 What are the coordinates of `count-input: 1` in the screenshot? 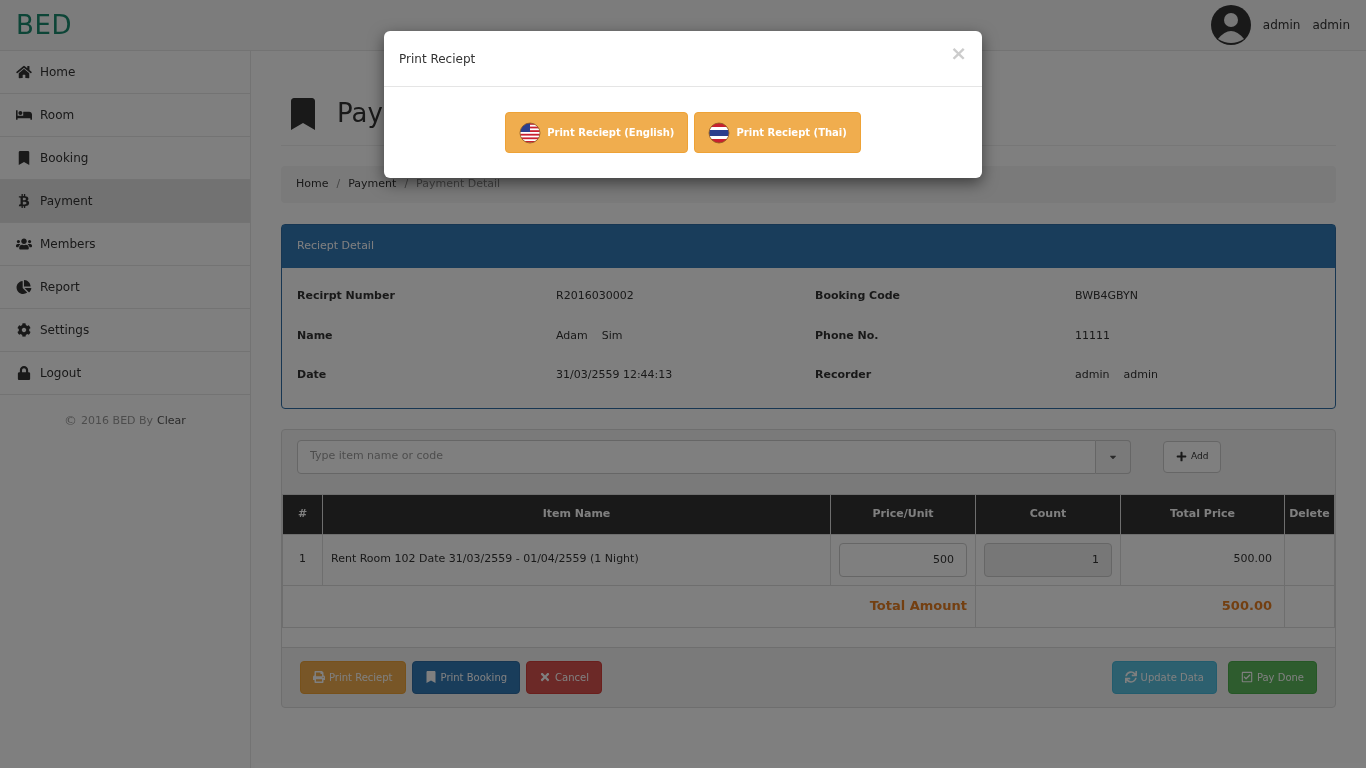 It's located at (1048, 559).